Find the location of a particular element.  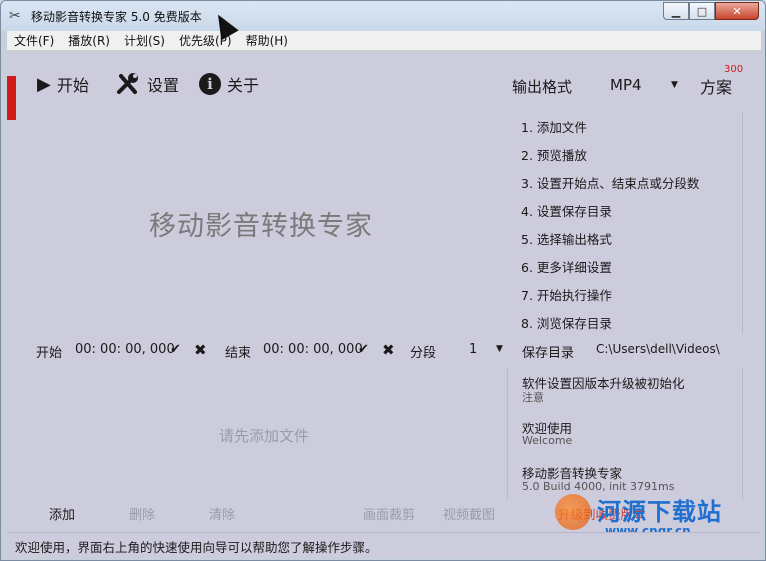

save-dir-path: C:\Users\dell\Videos\ is located at coordinates (658, 349).